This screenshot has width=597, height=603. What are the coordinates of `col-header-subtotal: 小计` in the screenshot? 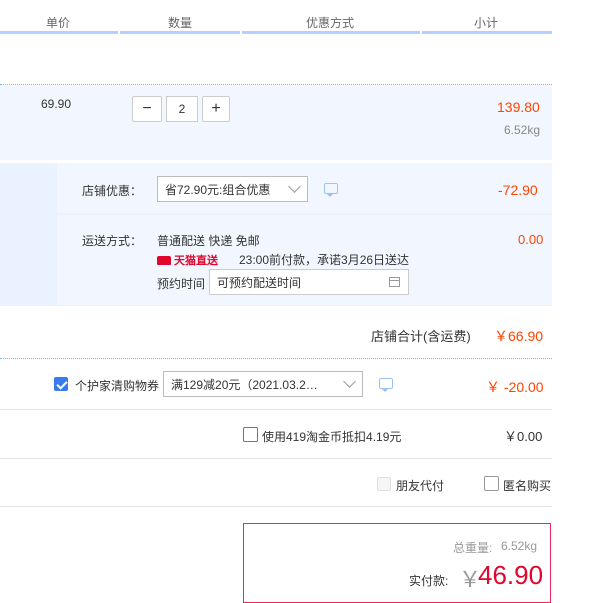 It's located at (486, 23).